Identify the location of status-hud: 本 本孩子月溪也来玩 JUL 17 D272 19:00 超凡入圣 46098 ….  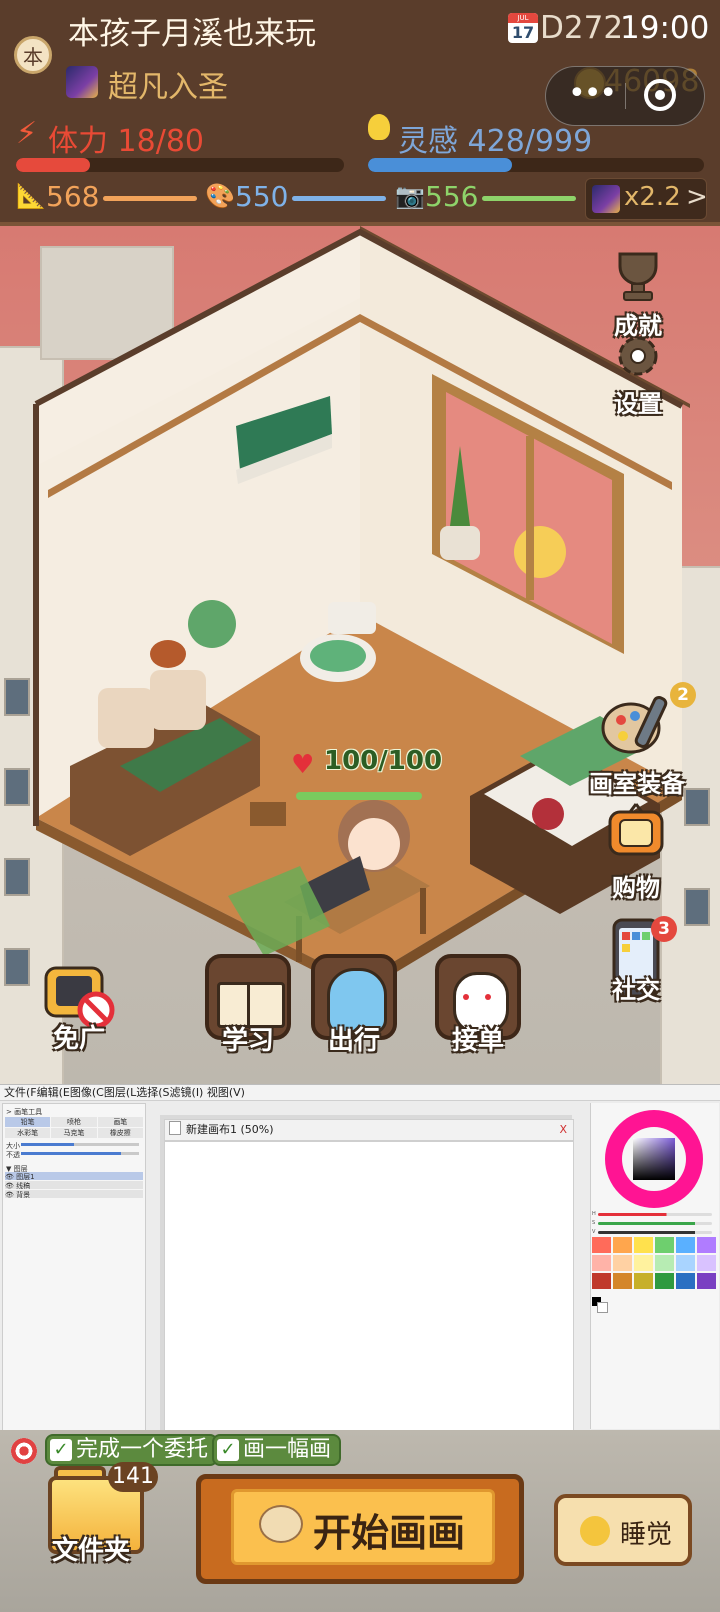
(360, 113).